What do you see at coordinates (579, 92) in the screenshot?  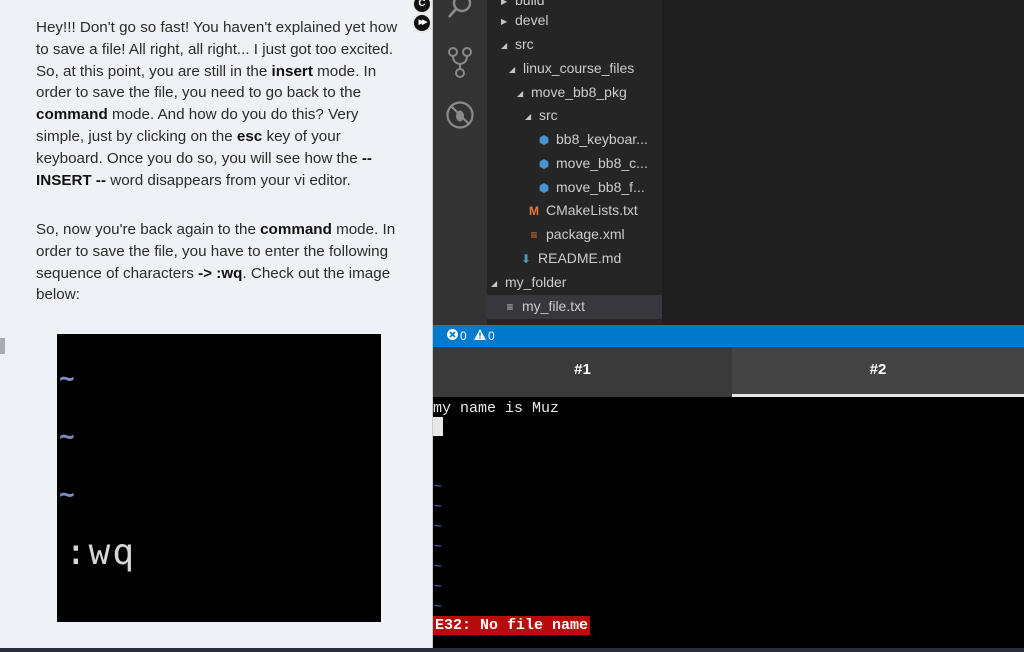 I see `tree-item-label: move_bb8_pkg` at bounding box center [579, 92].